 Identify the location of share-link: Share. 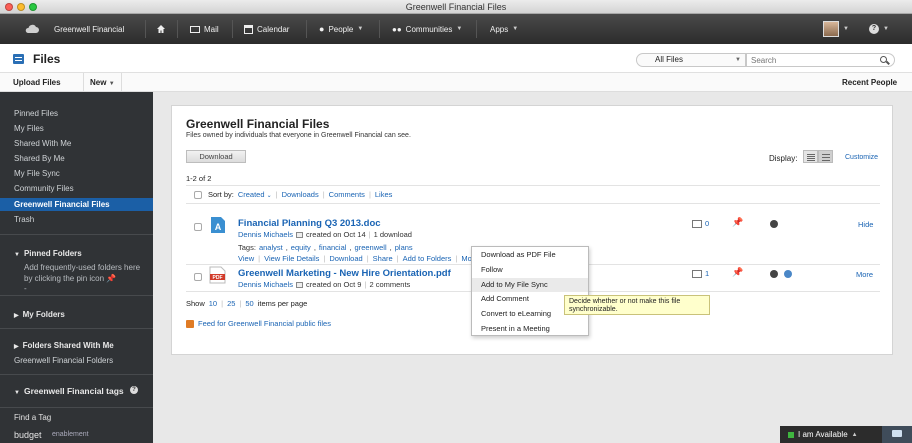
(383, 258).